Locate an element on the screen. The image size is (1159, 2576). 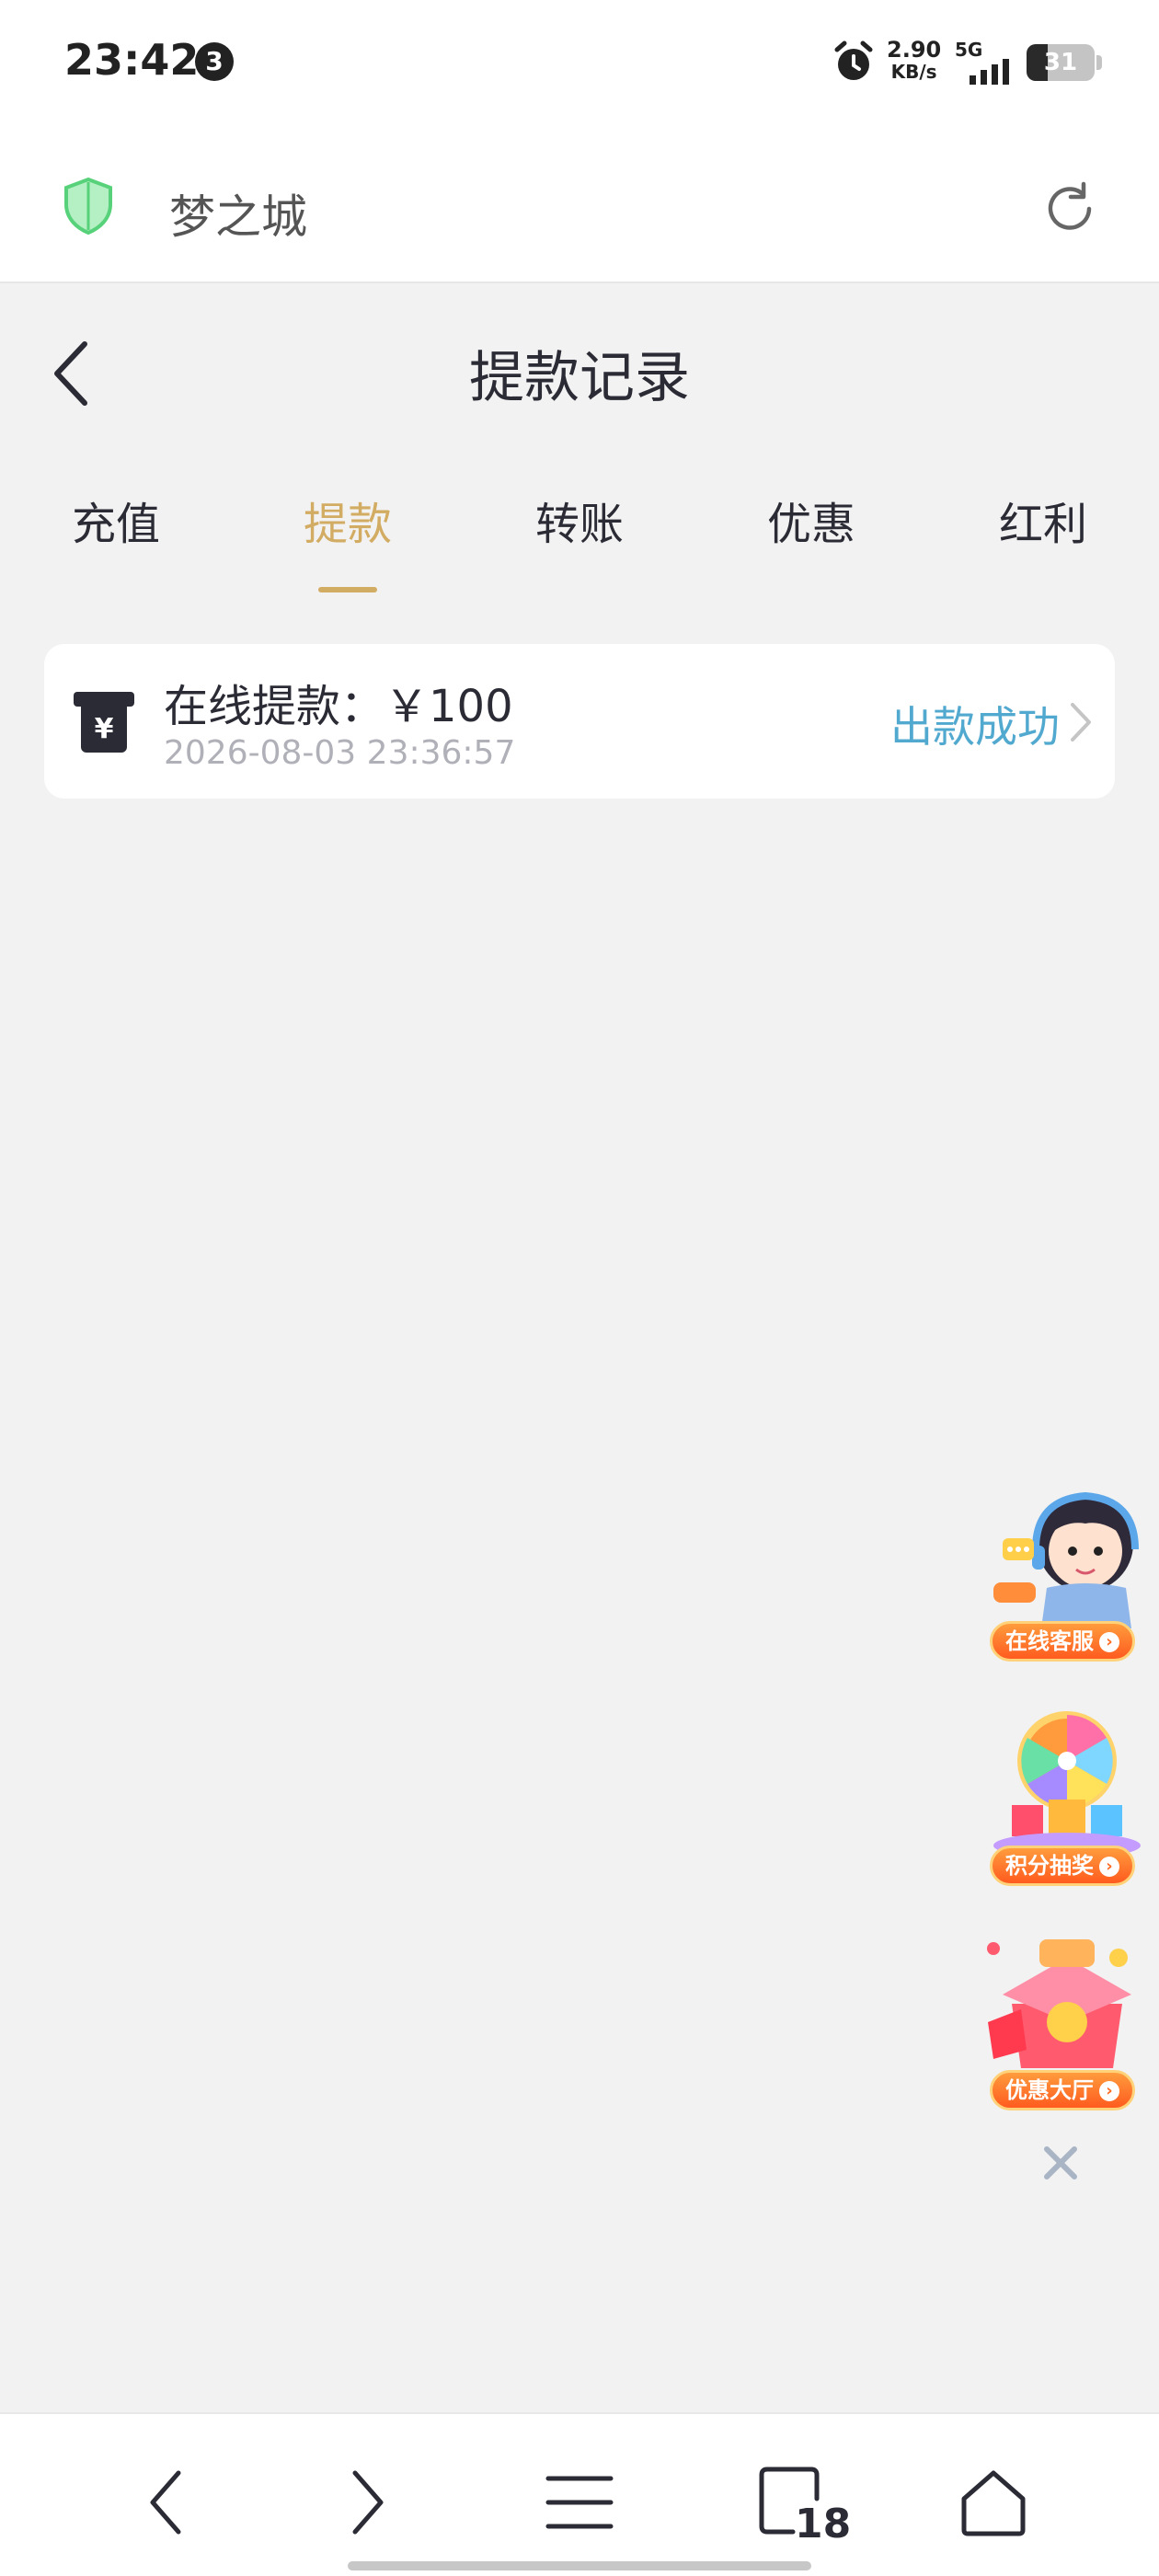
online-service-text: 在线客服 is located at coordinates (1049, 1641).